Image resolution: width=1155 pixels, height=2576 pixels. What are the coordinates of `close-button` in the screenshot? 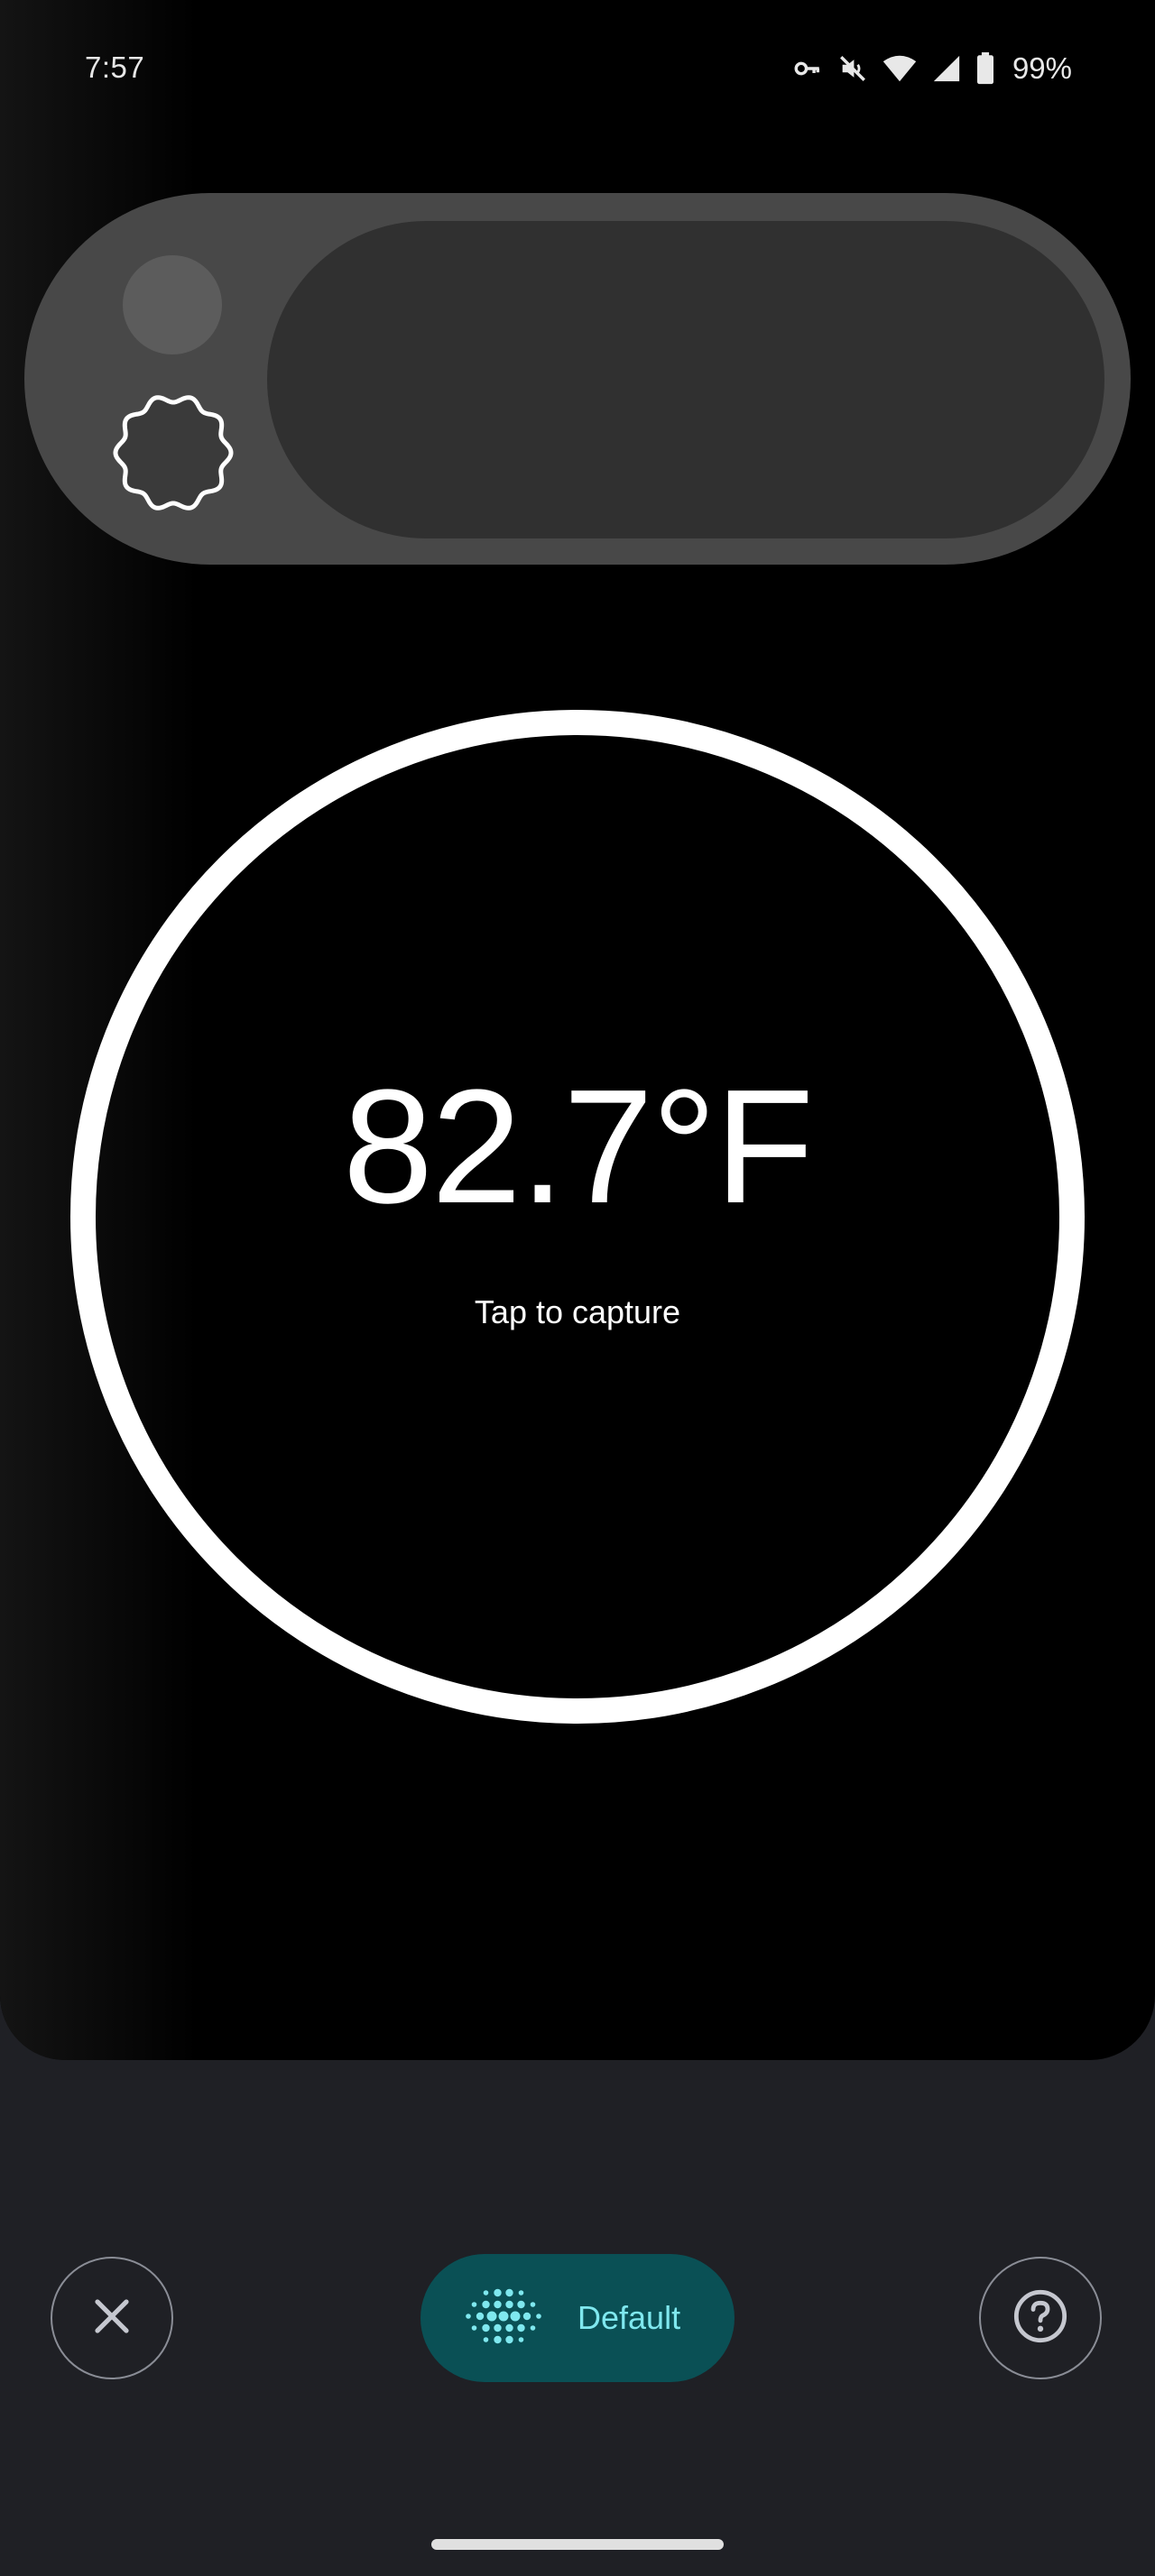 It's located at (112, 2318).